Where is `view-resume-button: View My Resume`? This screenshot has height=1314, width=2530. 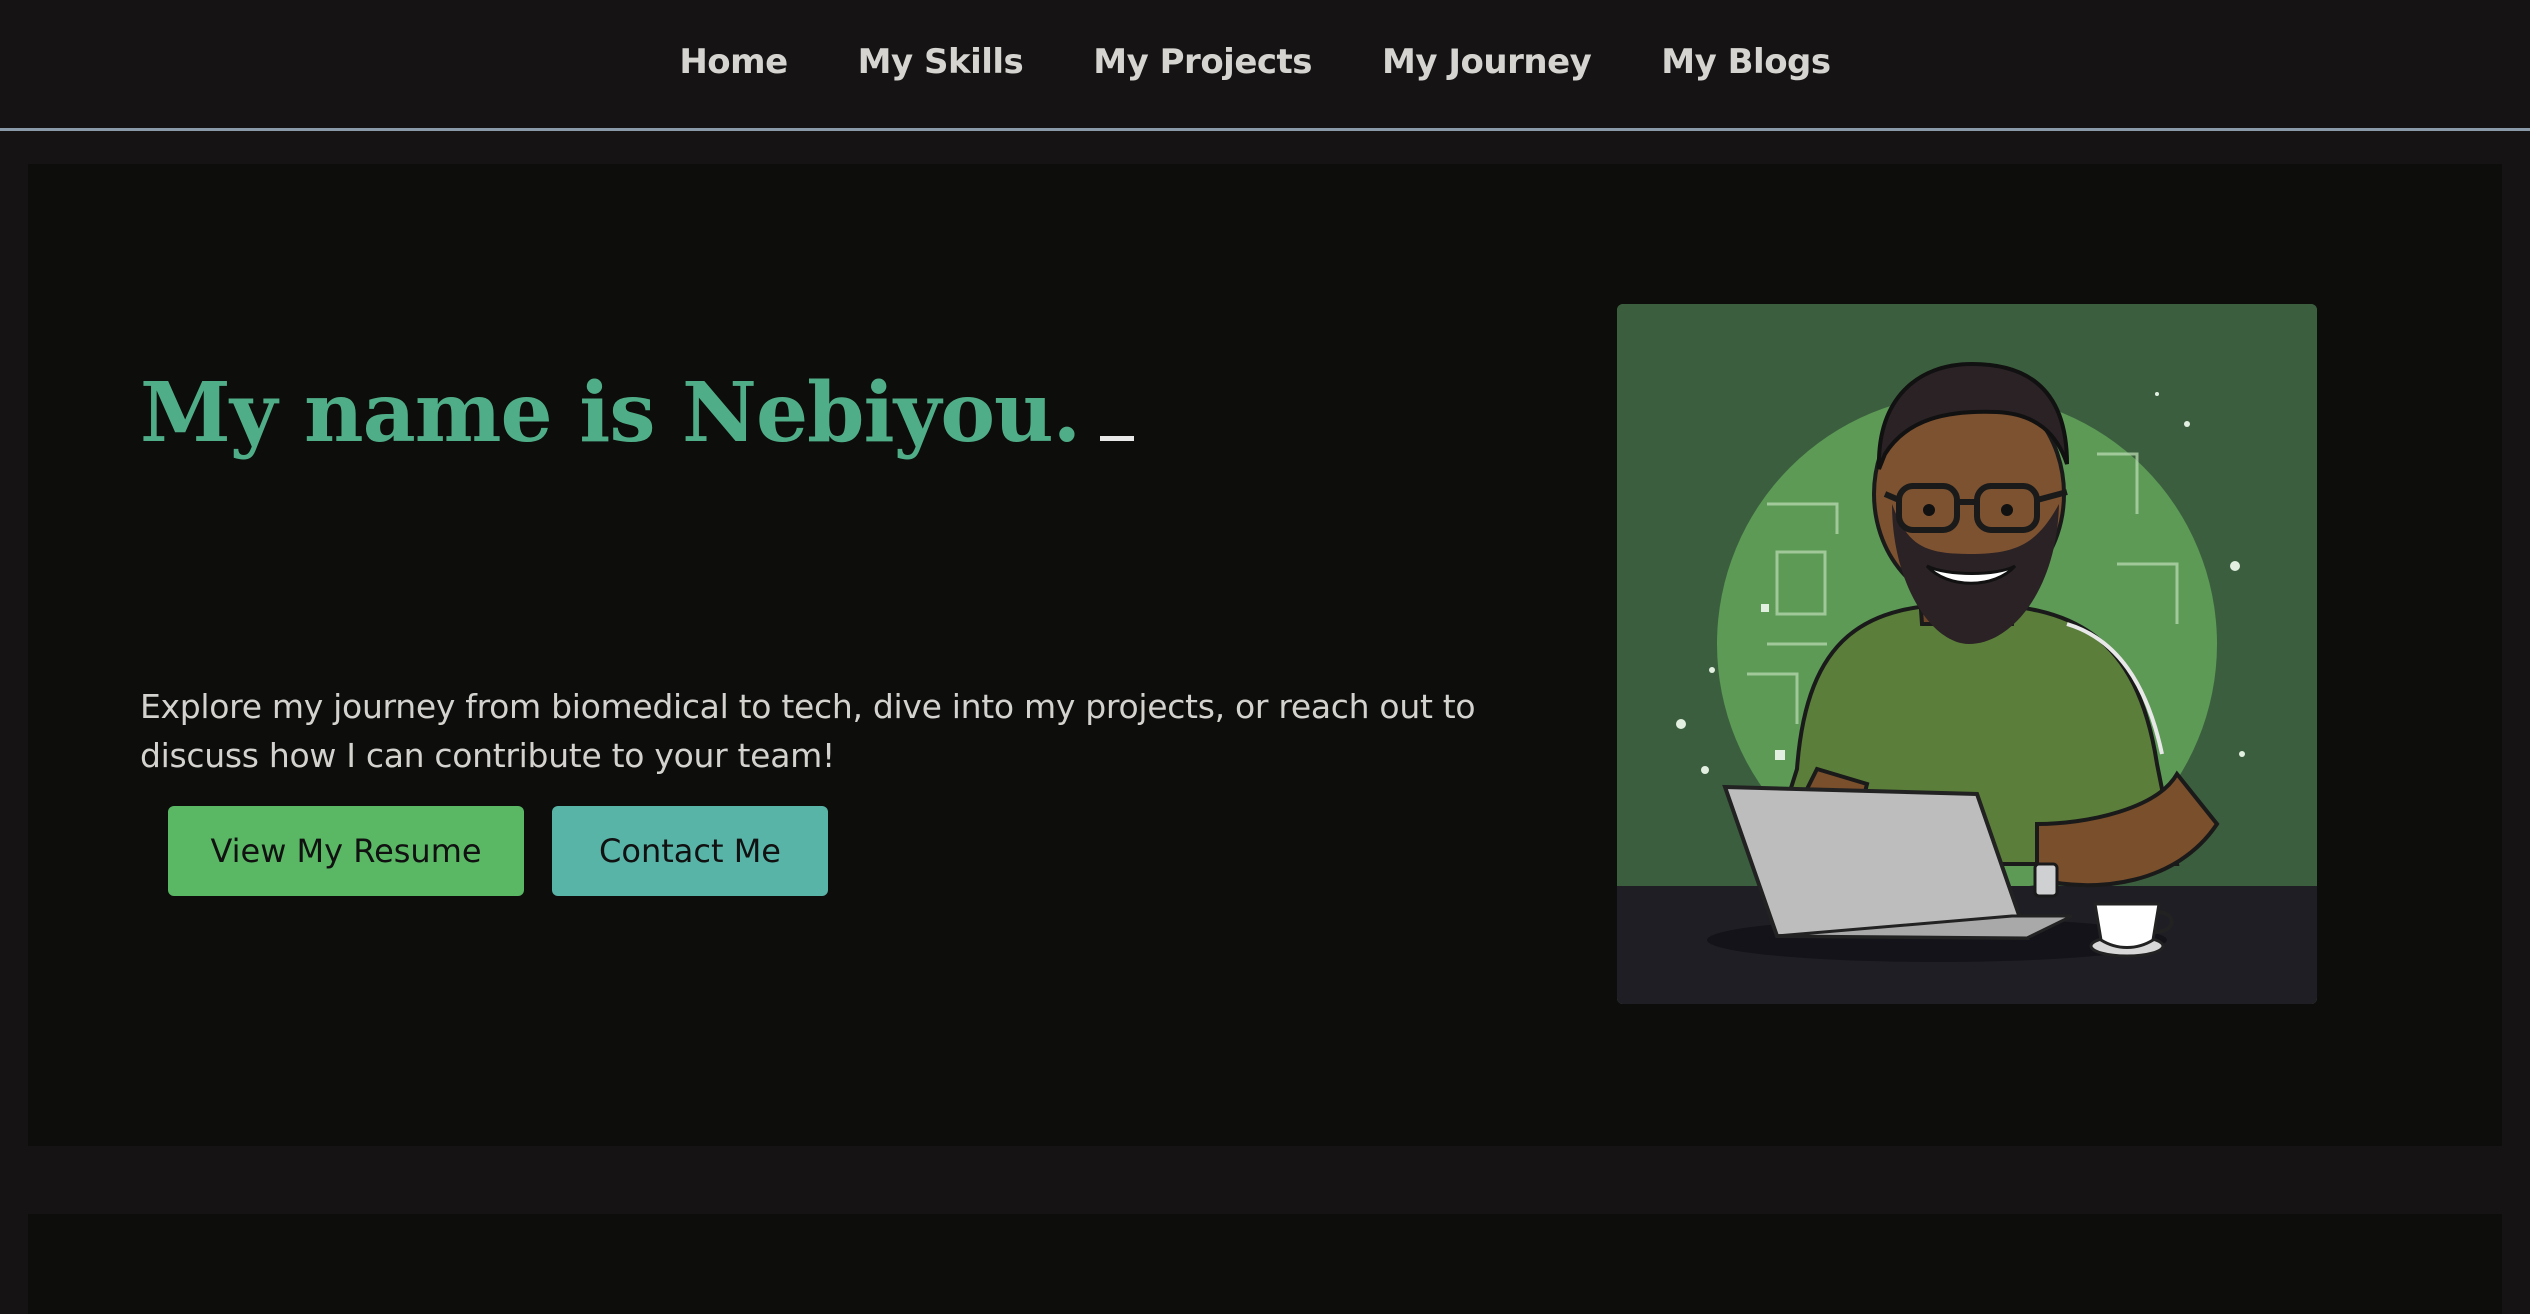 view-resume-button: View My Resume is located at coordinates (346, 851).